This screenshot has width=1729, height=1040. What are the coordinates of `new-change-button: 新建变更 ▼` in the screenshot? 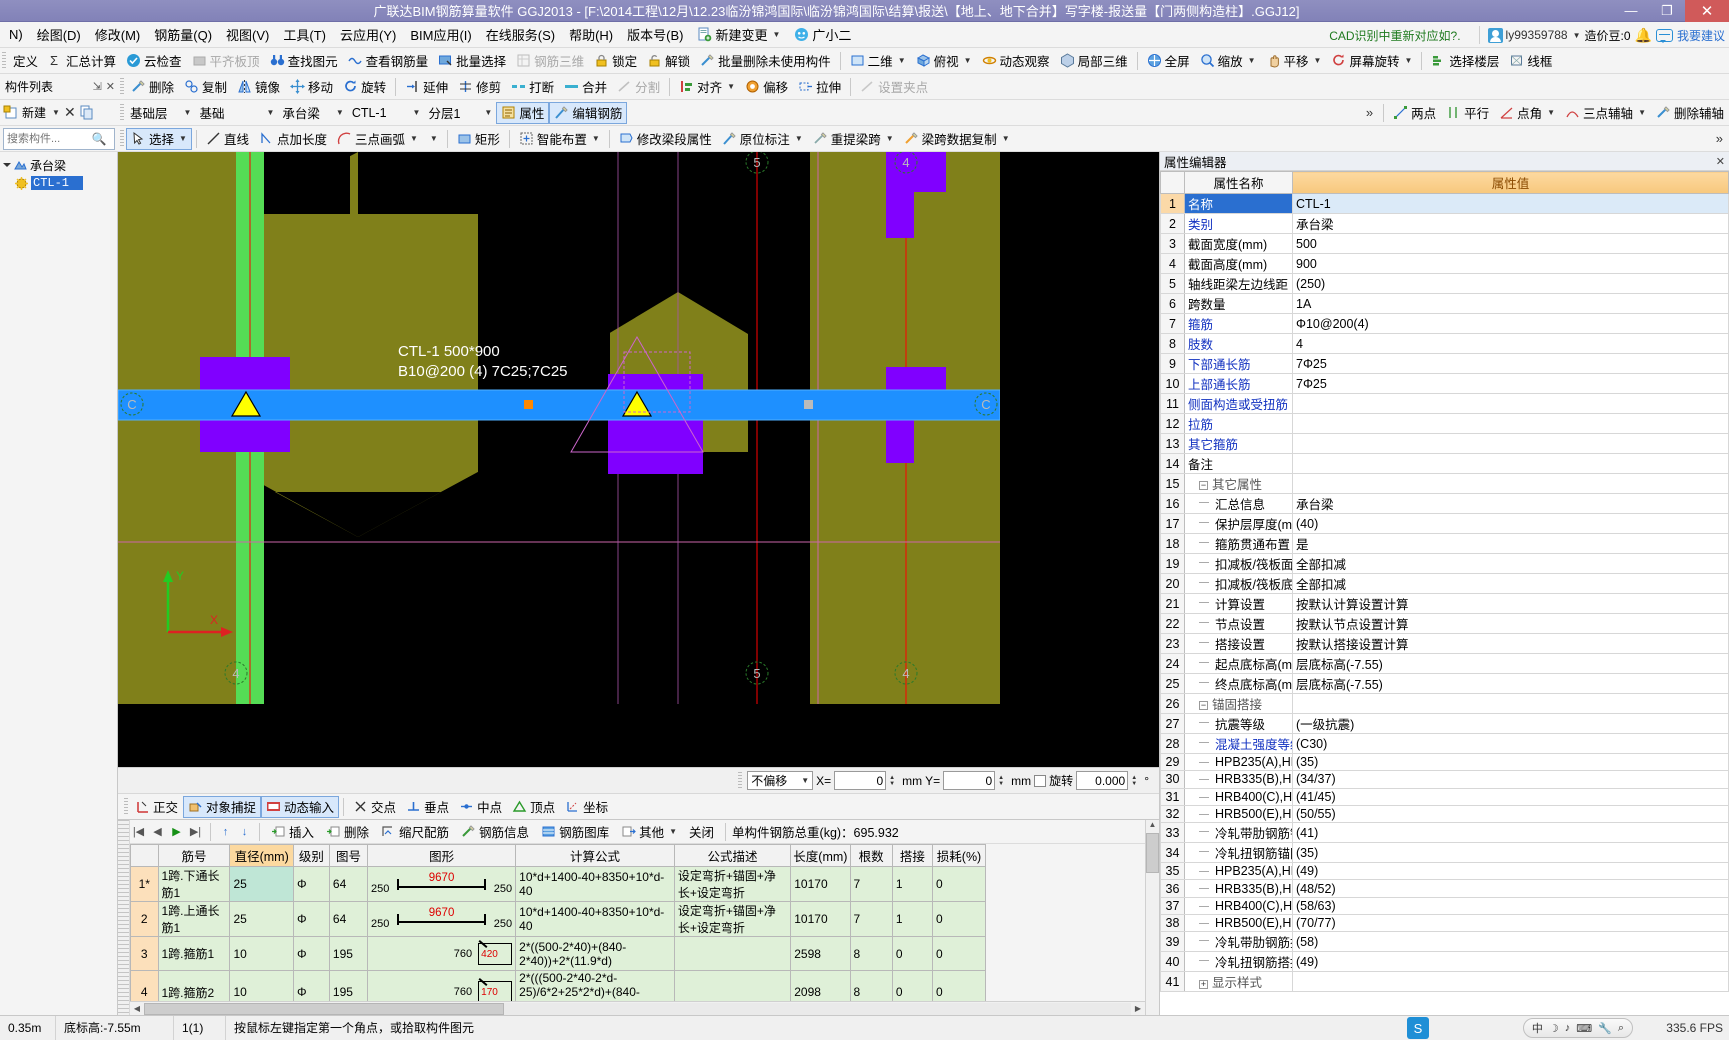 It's located at (738, 34).